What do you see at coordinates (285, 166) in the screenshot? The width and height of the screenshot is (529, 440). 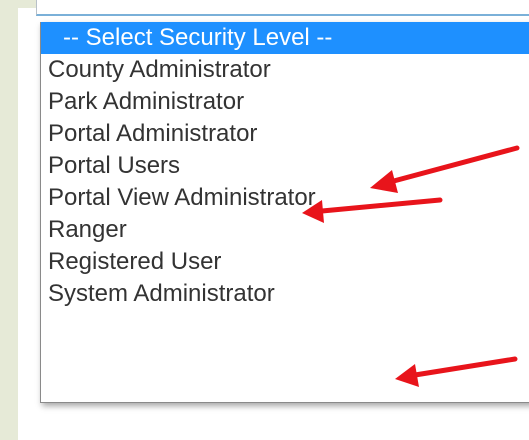 I see `option-portal-users: Portal Users` at bounding box center [285, 166].